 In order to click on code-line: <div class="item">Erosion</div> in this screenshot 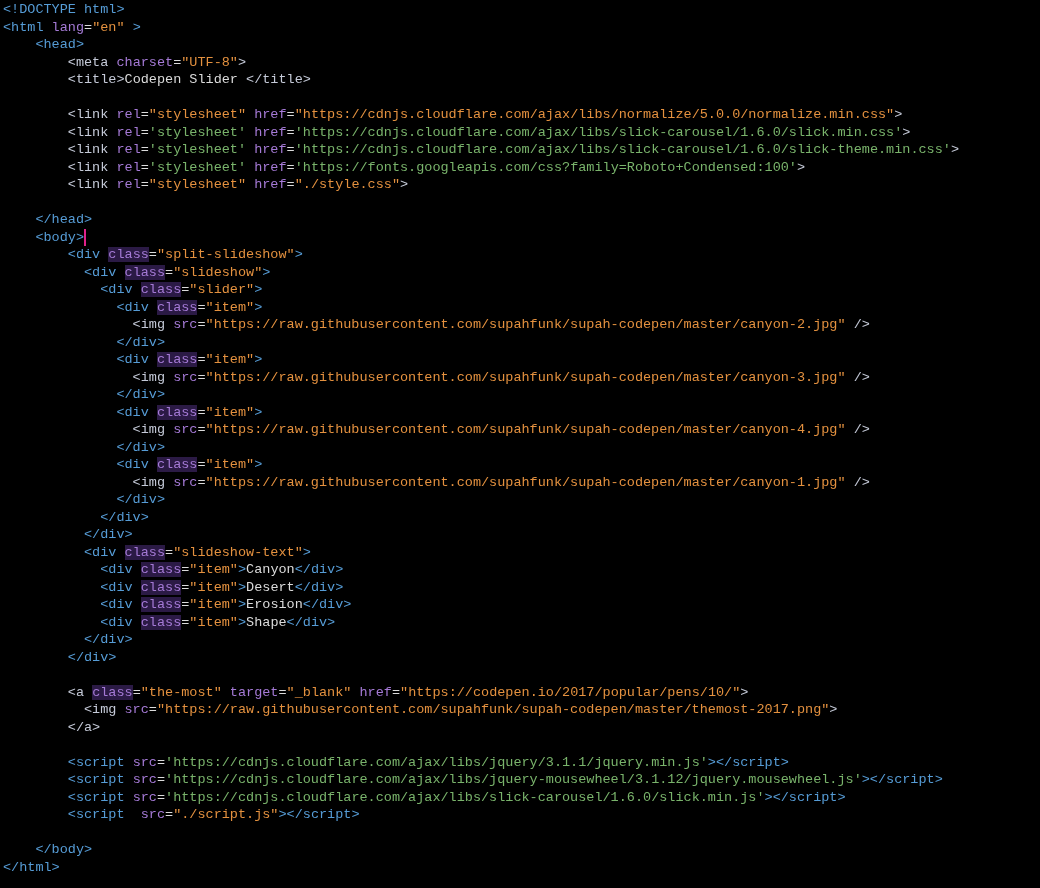, I will do `click(225, 605)`.